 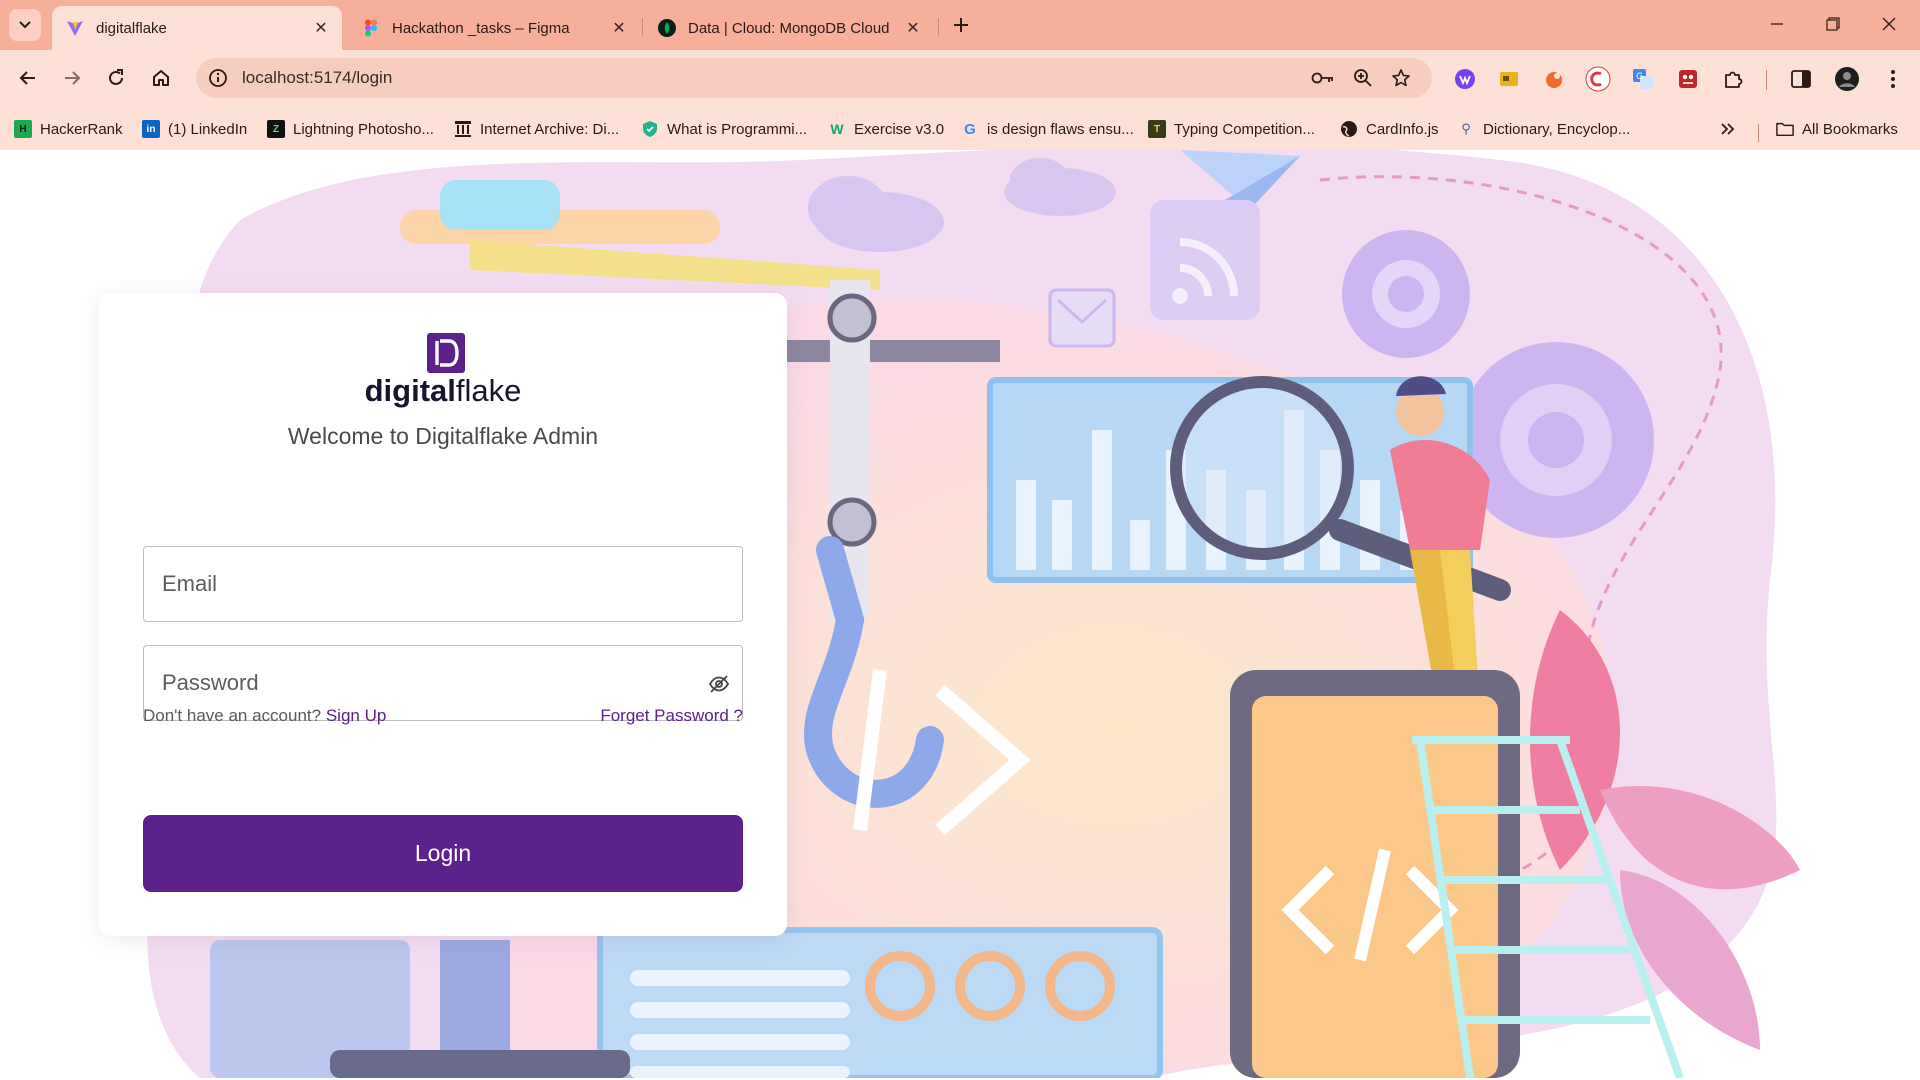 What do you see at coordinates (650, 129) in the screenshot?
I see `shield-icon` at bounding box center [650, 129].